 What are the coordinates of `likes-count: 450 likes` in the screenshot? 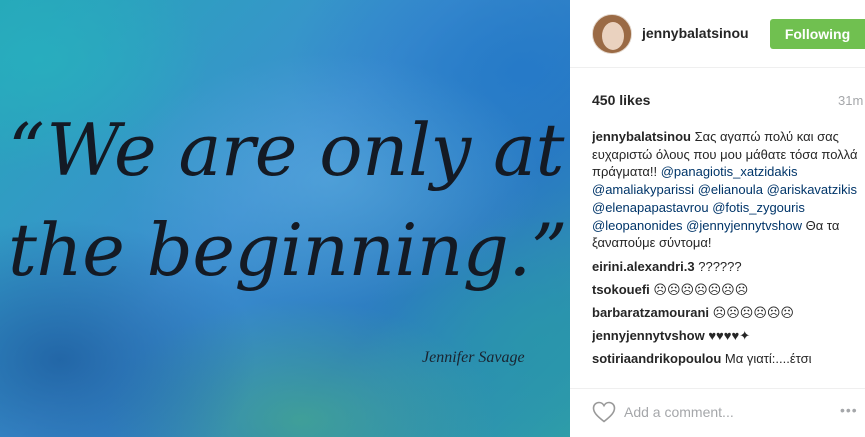 It's located at (621, 100).